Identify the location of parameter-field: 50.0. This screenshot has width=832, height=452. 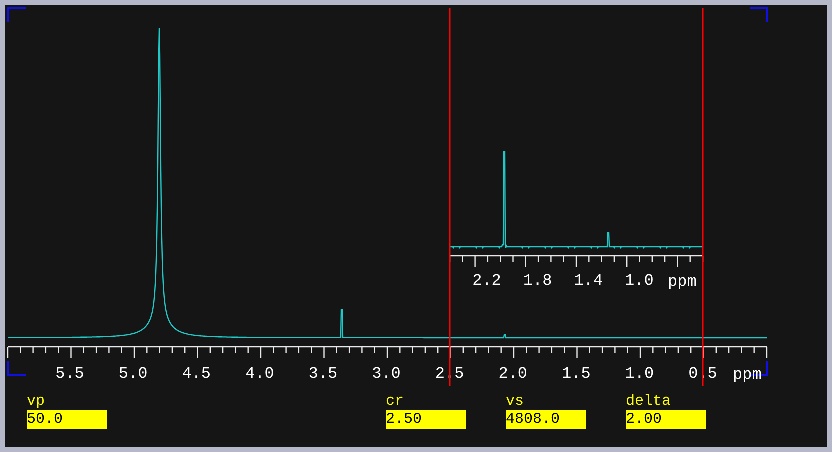
(67, 419).